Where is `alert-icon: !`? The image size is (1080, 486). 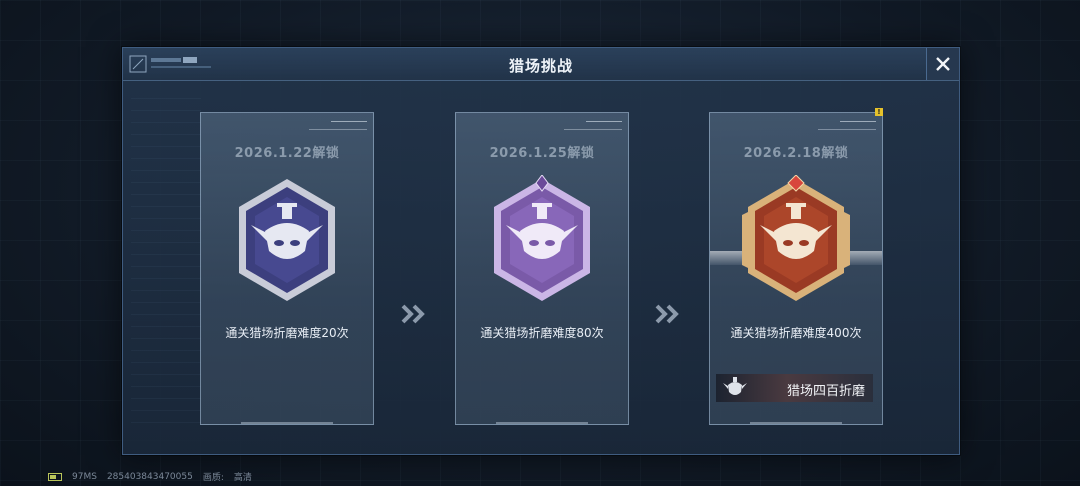 alert-icon: ! is located at coordinates (879, 112).